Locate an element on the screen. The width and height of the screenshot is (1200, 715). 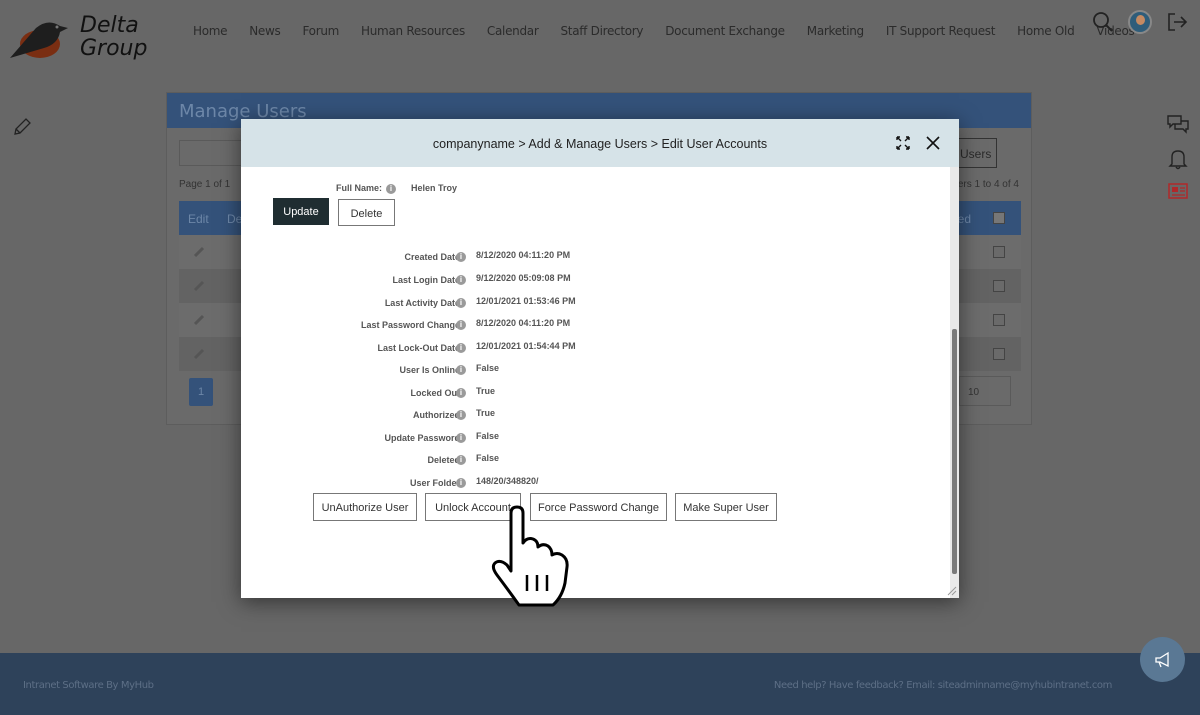
range-info: ers 1 to 4 of 4 is located at coordinates (988, 184).